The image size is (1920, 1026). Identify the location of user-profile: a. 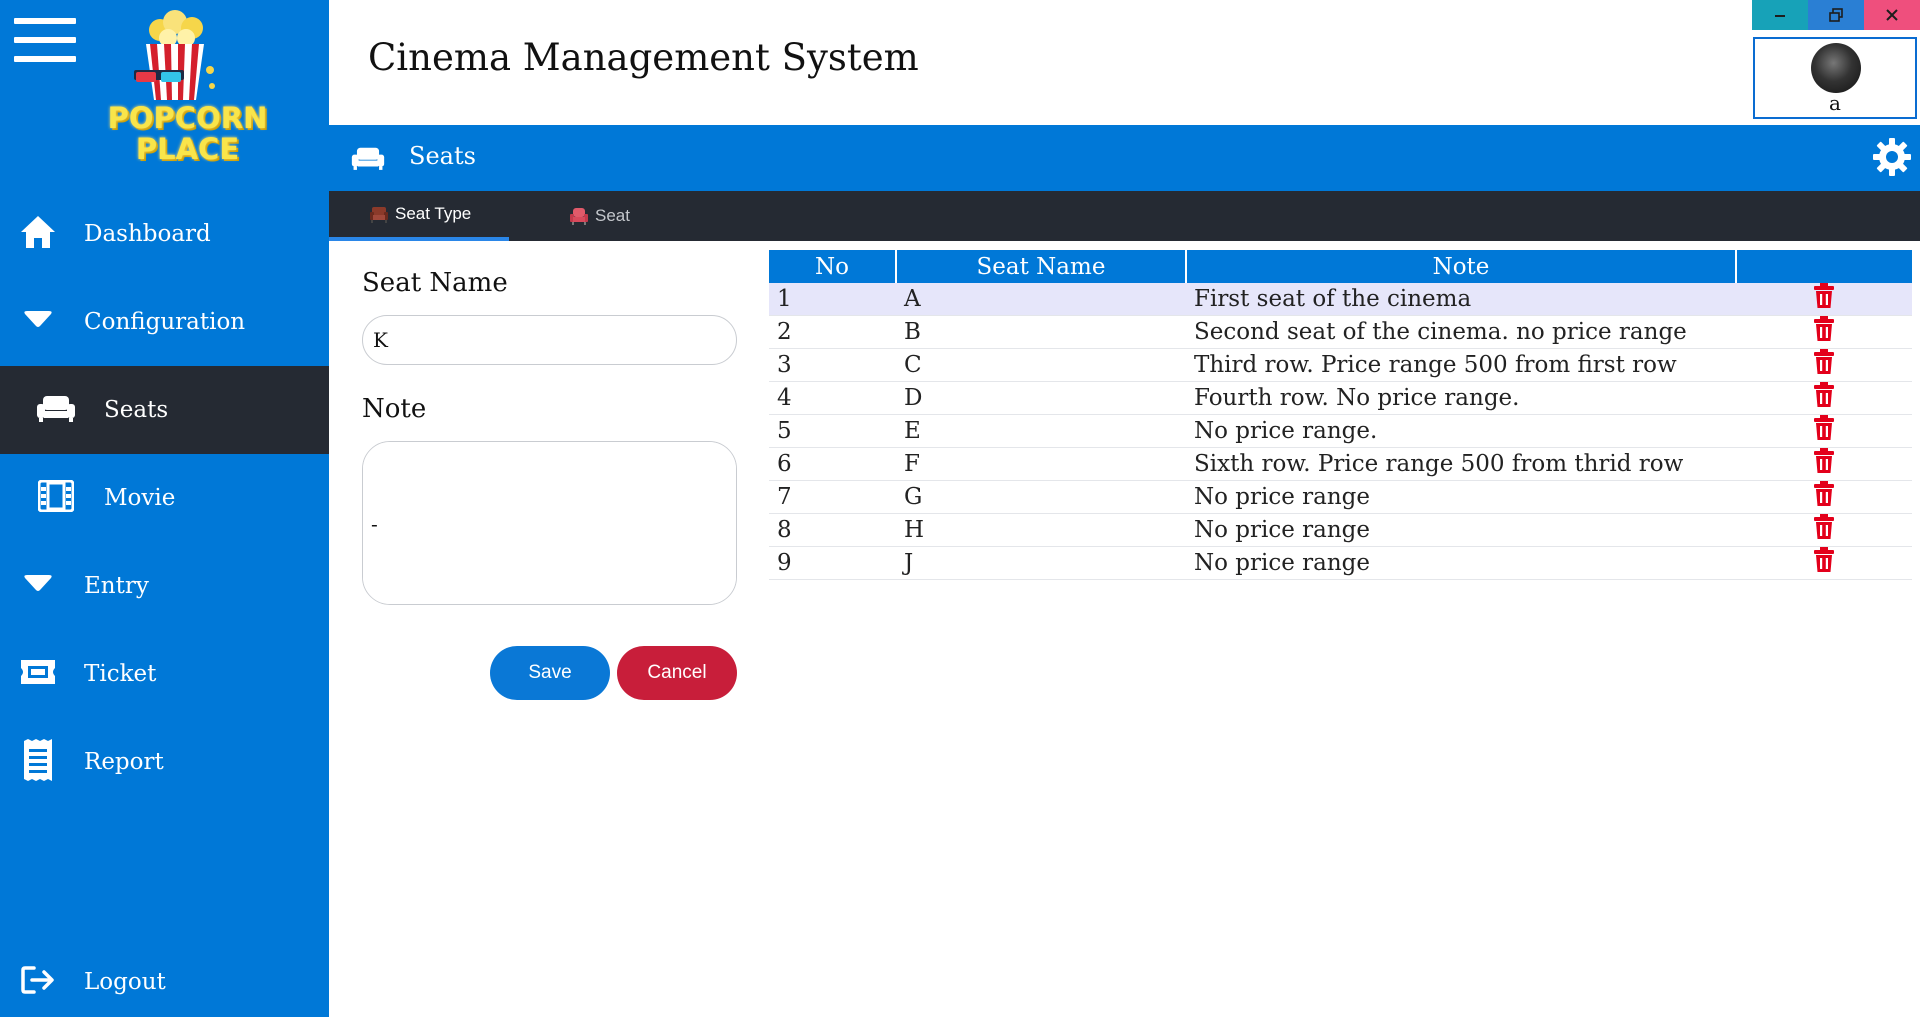
(1835, 78).